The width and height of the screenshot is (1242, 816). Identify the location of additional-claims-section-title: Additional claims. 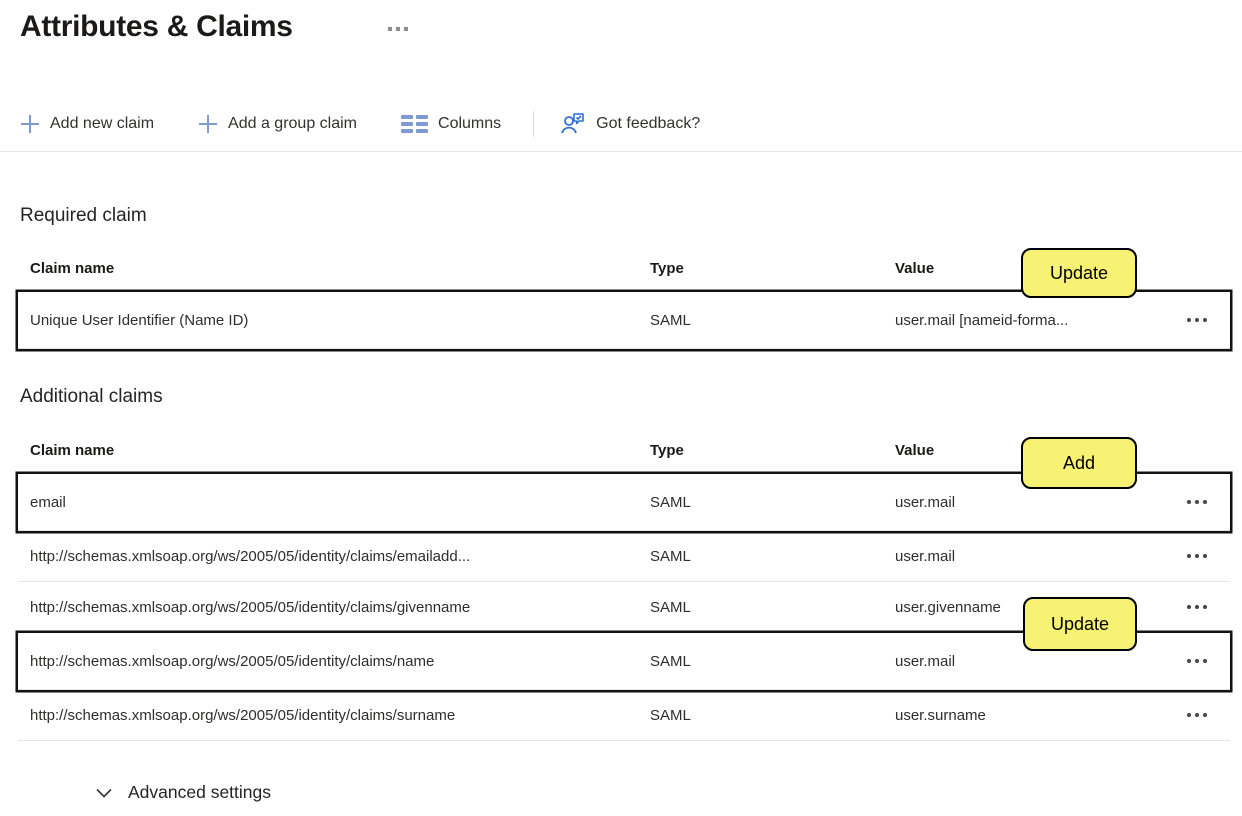
(91, 396).